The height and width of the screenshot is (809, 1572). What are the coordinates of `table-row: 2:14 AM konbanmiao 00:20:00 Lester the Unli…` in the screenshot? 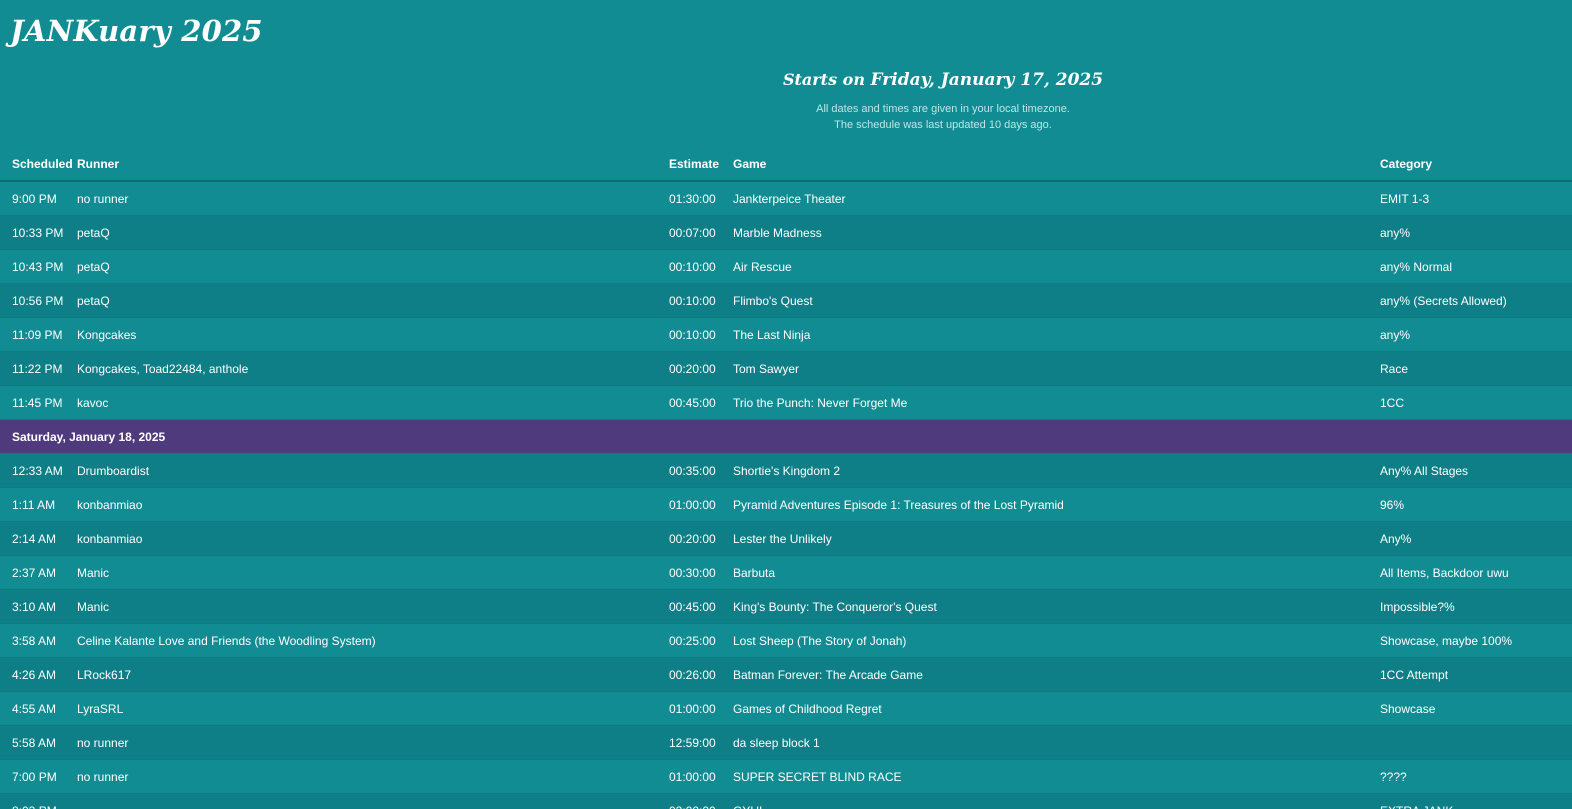 It's located at (786, 538).